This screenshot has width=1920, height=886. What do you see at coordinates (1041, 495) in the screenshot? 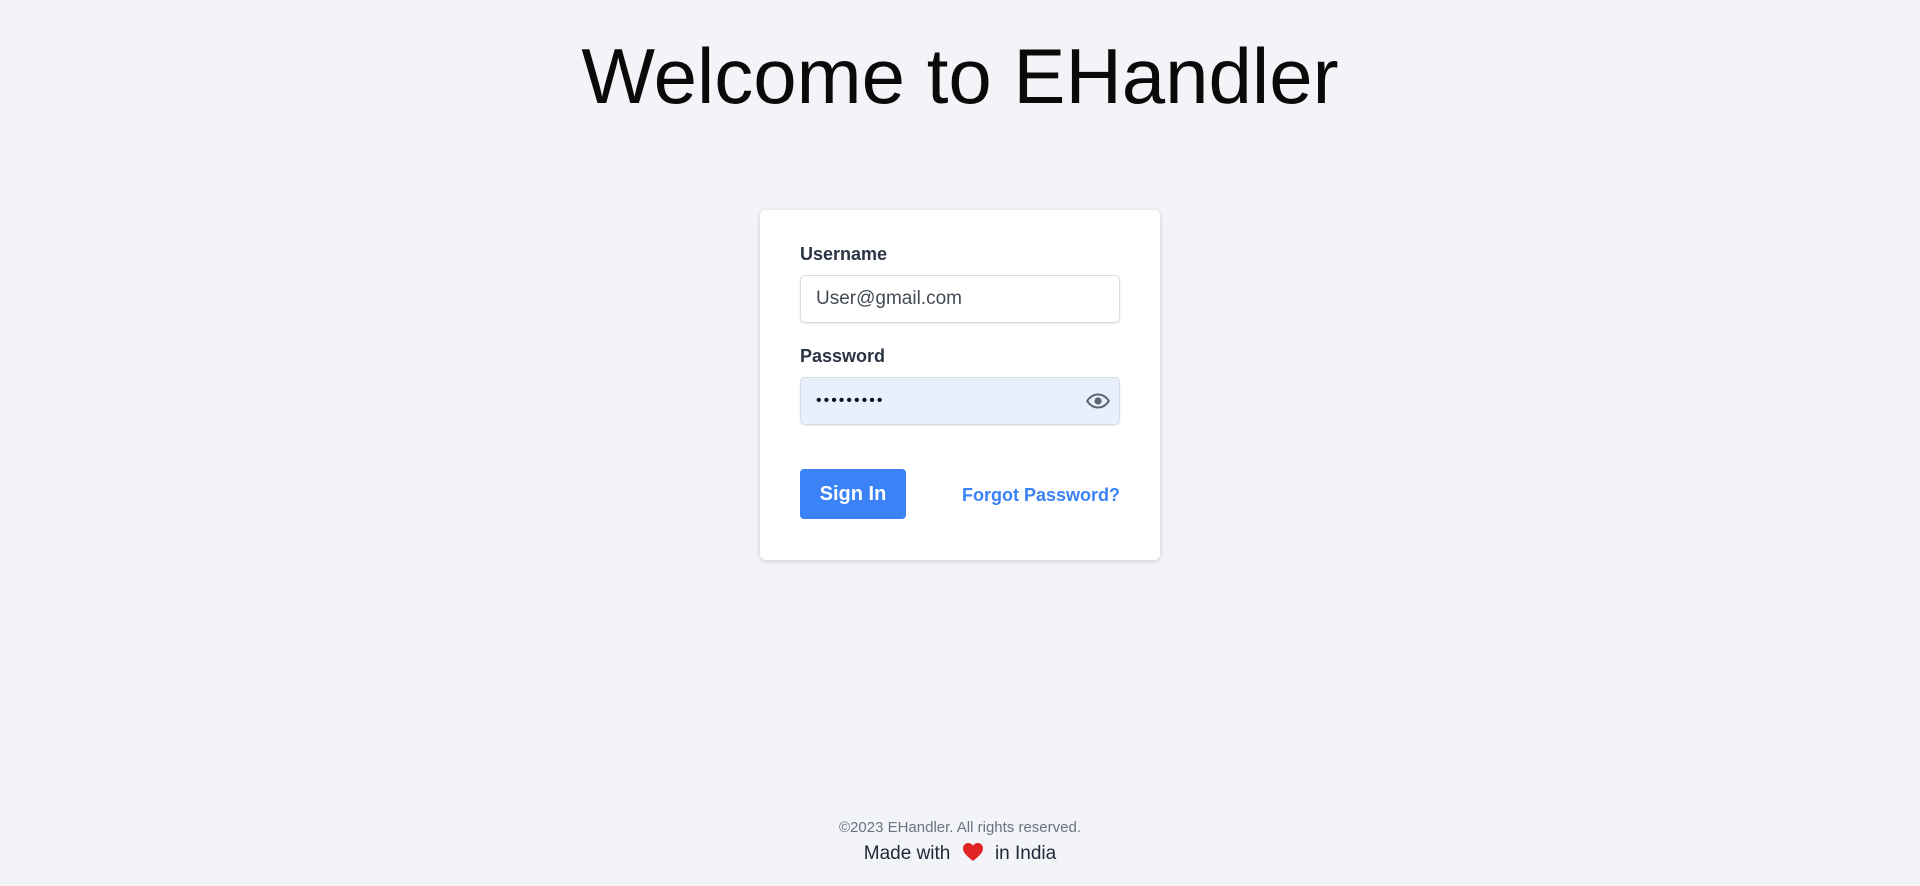
I see `forgot-password-link: Forgot Password?` at bounding box center [1041, 495].